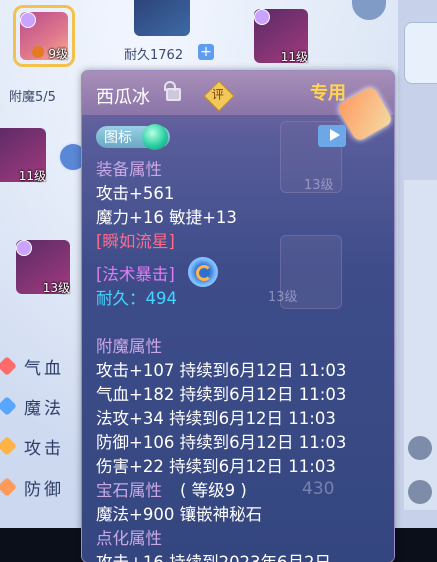 Image resolution: width=437 pixels, height=562 pixels. Describe the element at coordinates (44, 36) in the screenshot. I see `inventory-slot-selected: 9级` at that location.